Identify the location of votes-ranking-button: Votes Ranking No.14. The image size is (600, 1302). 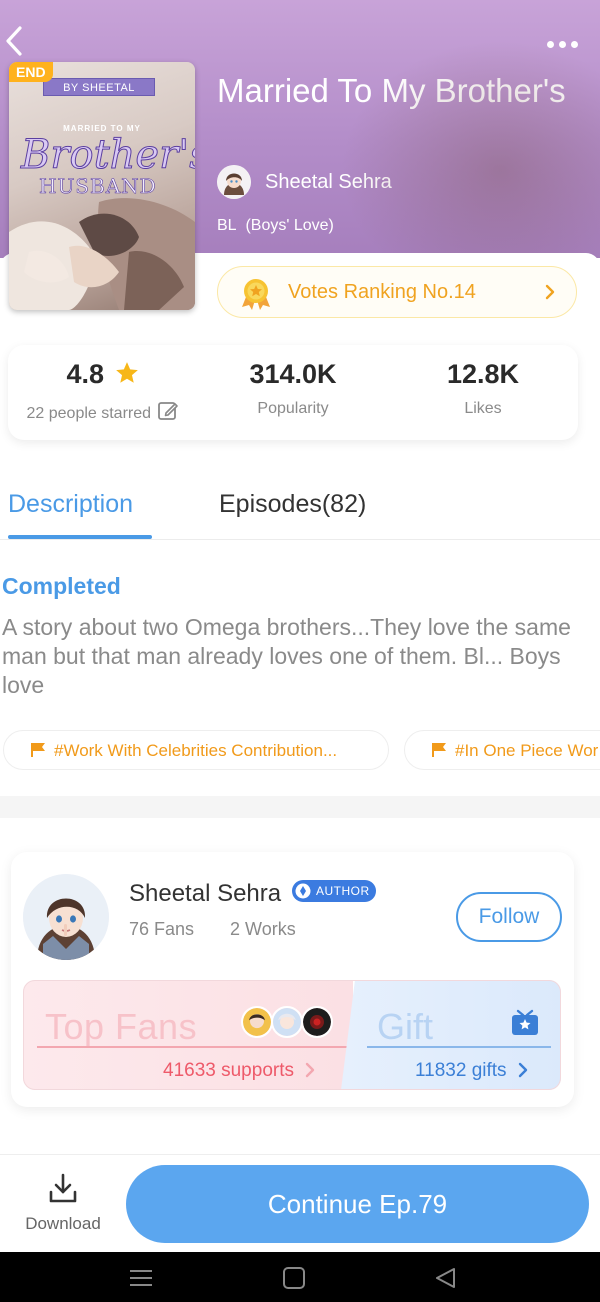
(397, 292).